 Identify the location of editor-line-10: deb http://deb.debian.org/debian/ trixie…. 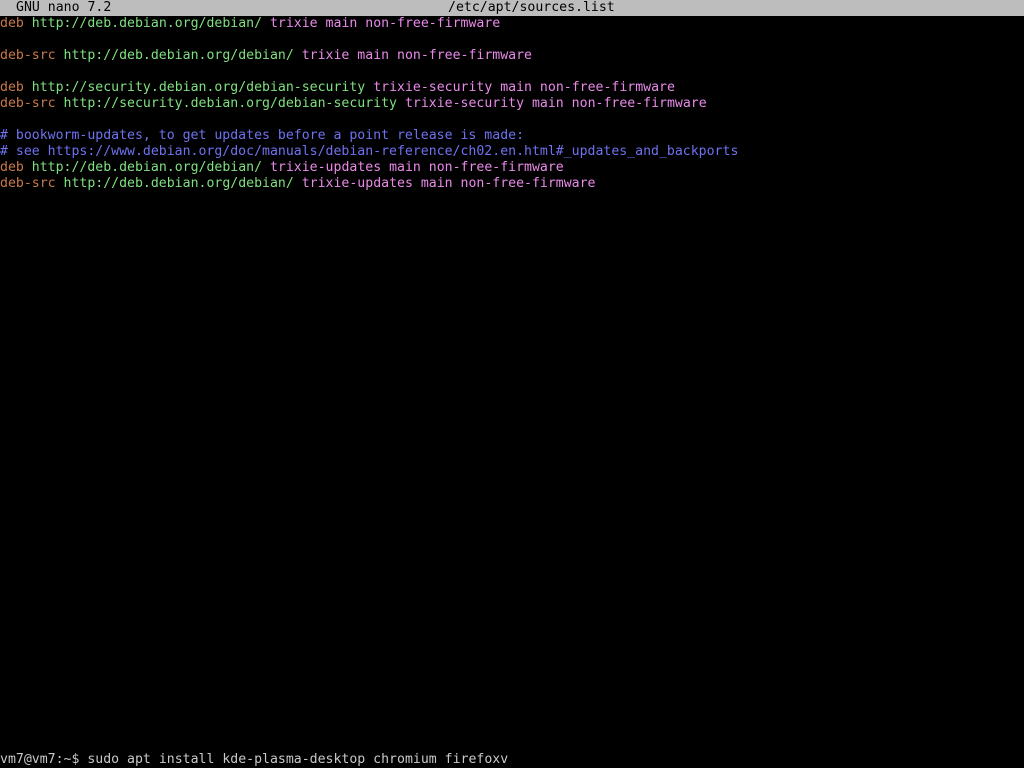
(512, 168).